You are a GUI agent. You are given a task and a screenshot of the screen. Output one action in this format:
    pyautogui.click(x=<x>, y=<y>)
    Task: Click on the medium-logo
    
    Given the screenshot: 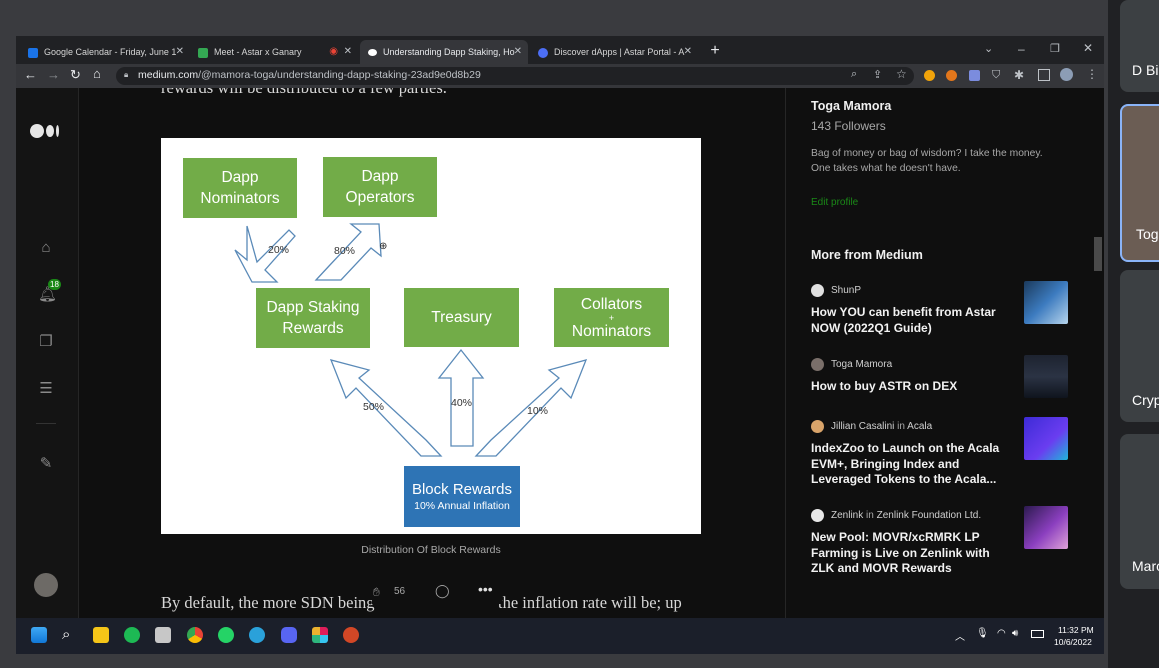 What is the action you would take?
    pyautogui.click(x=46, y=131)
    